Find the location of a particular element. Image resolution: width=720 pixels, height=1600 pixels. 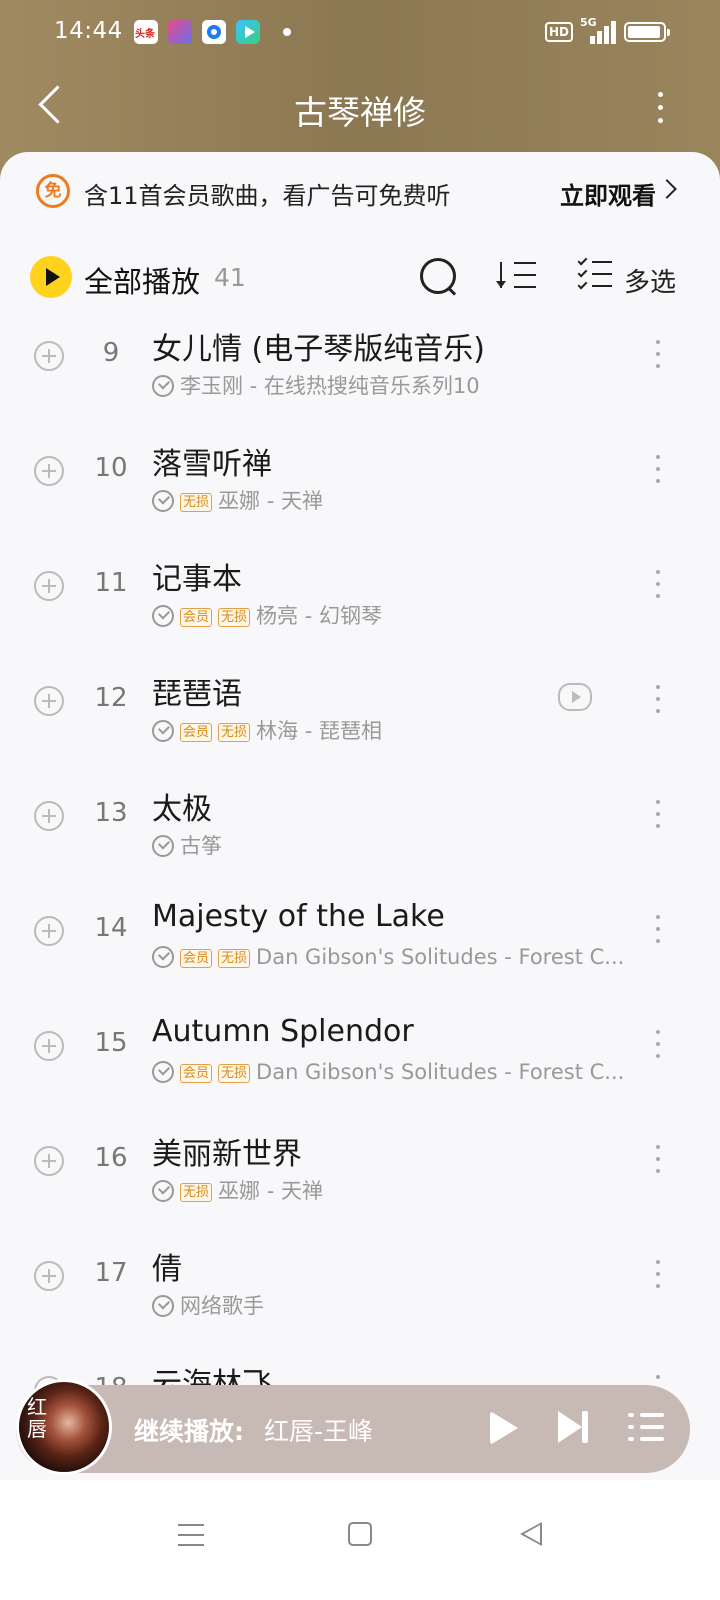

nav-home-icon is located at coordinates (360, 1534).